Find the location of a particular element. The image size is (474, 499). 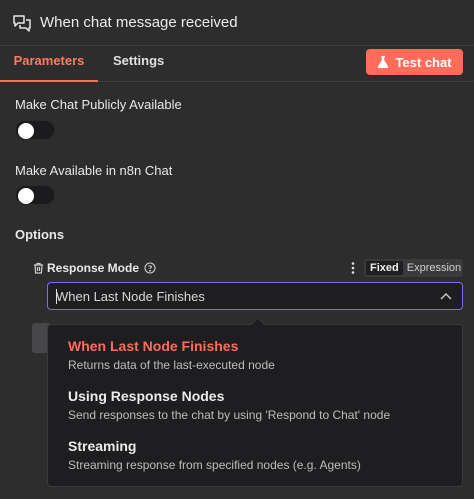

test-chat-button: Test chat is located at coordinates (414, 62).